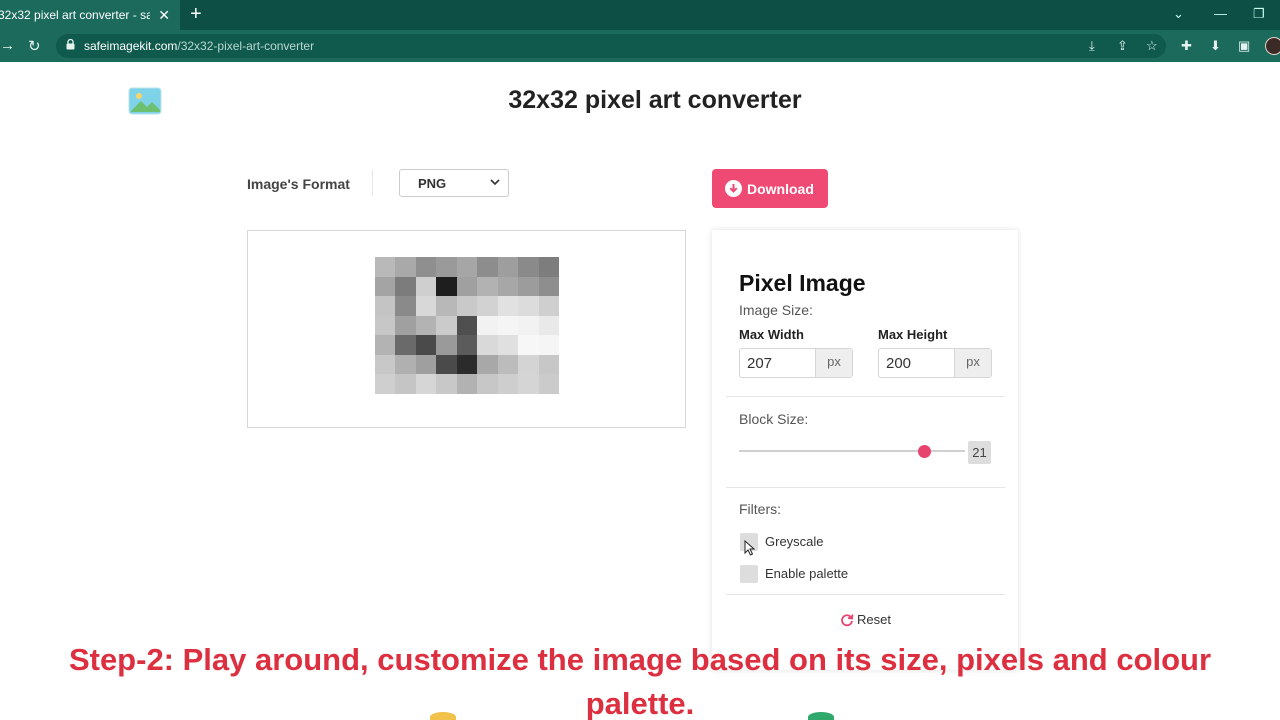 The height and width of the screenshot is (720, 1280). I want to click on share-icon: ⇪, so click(1122, 46).